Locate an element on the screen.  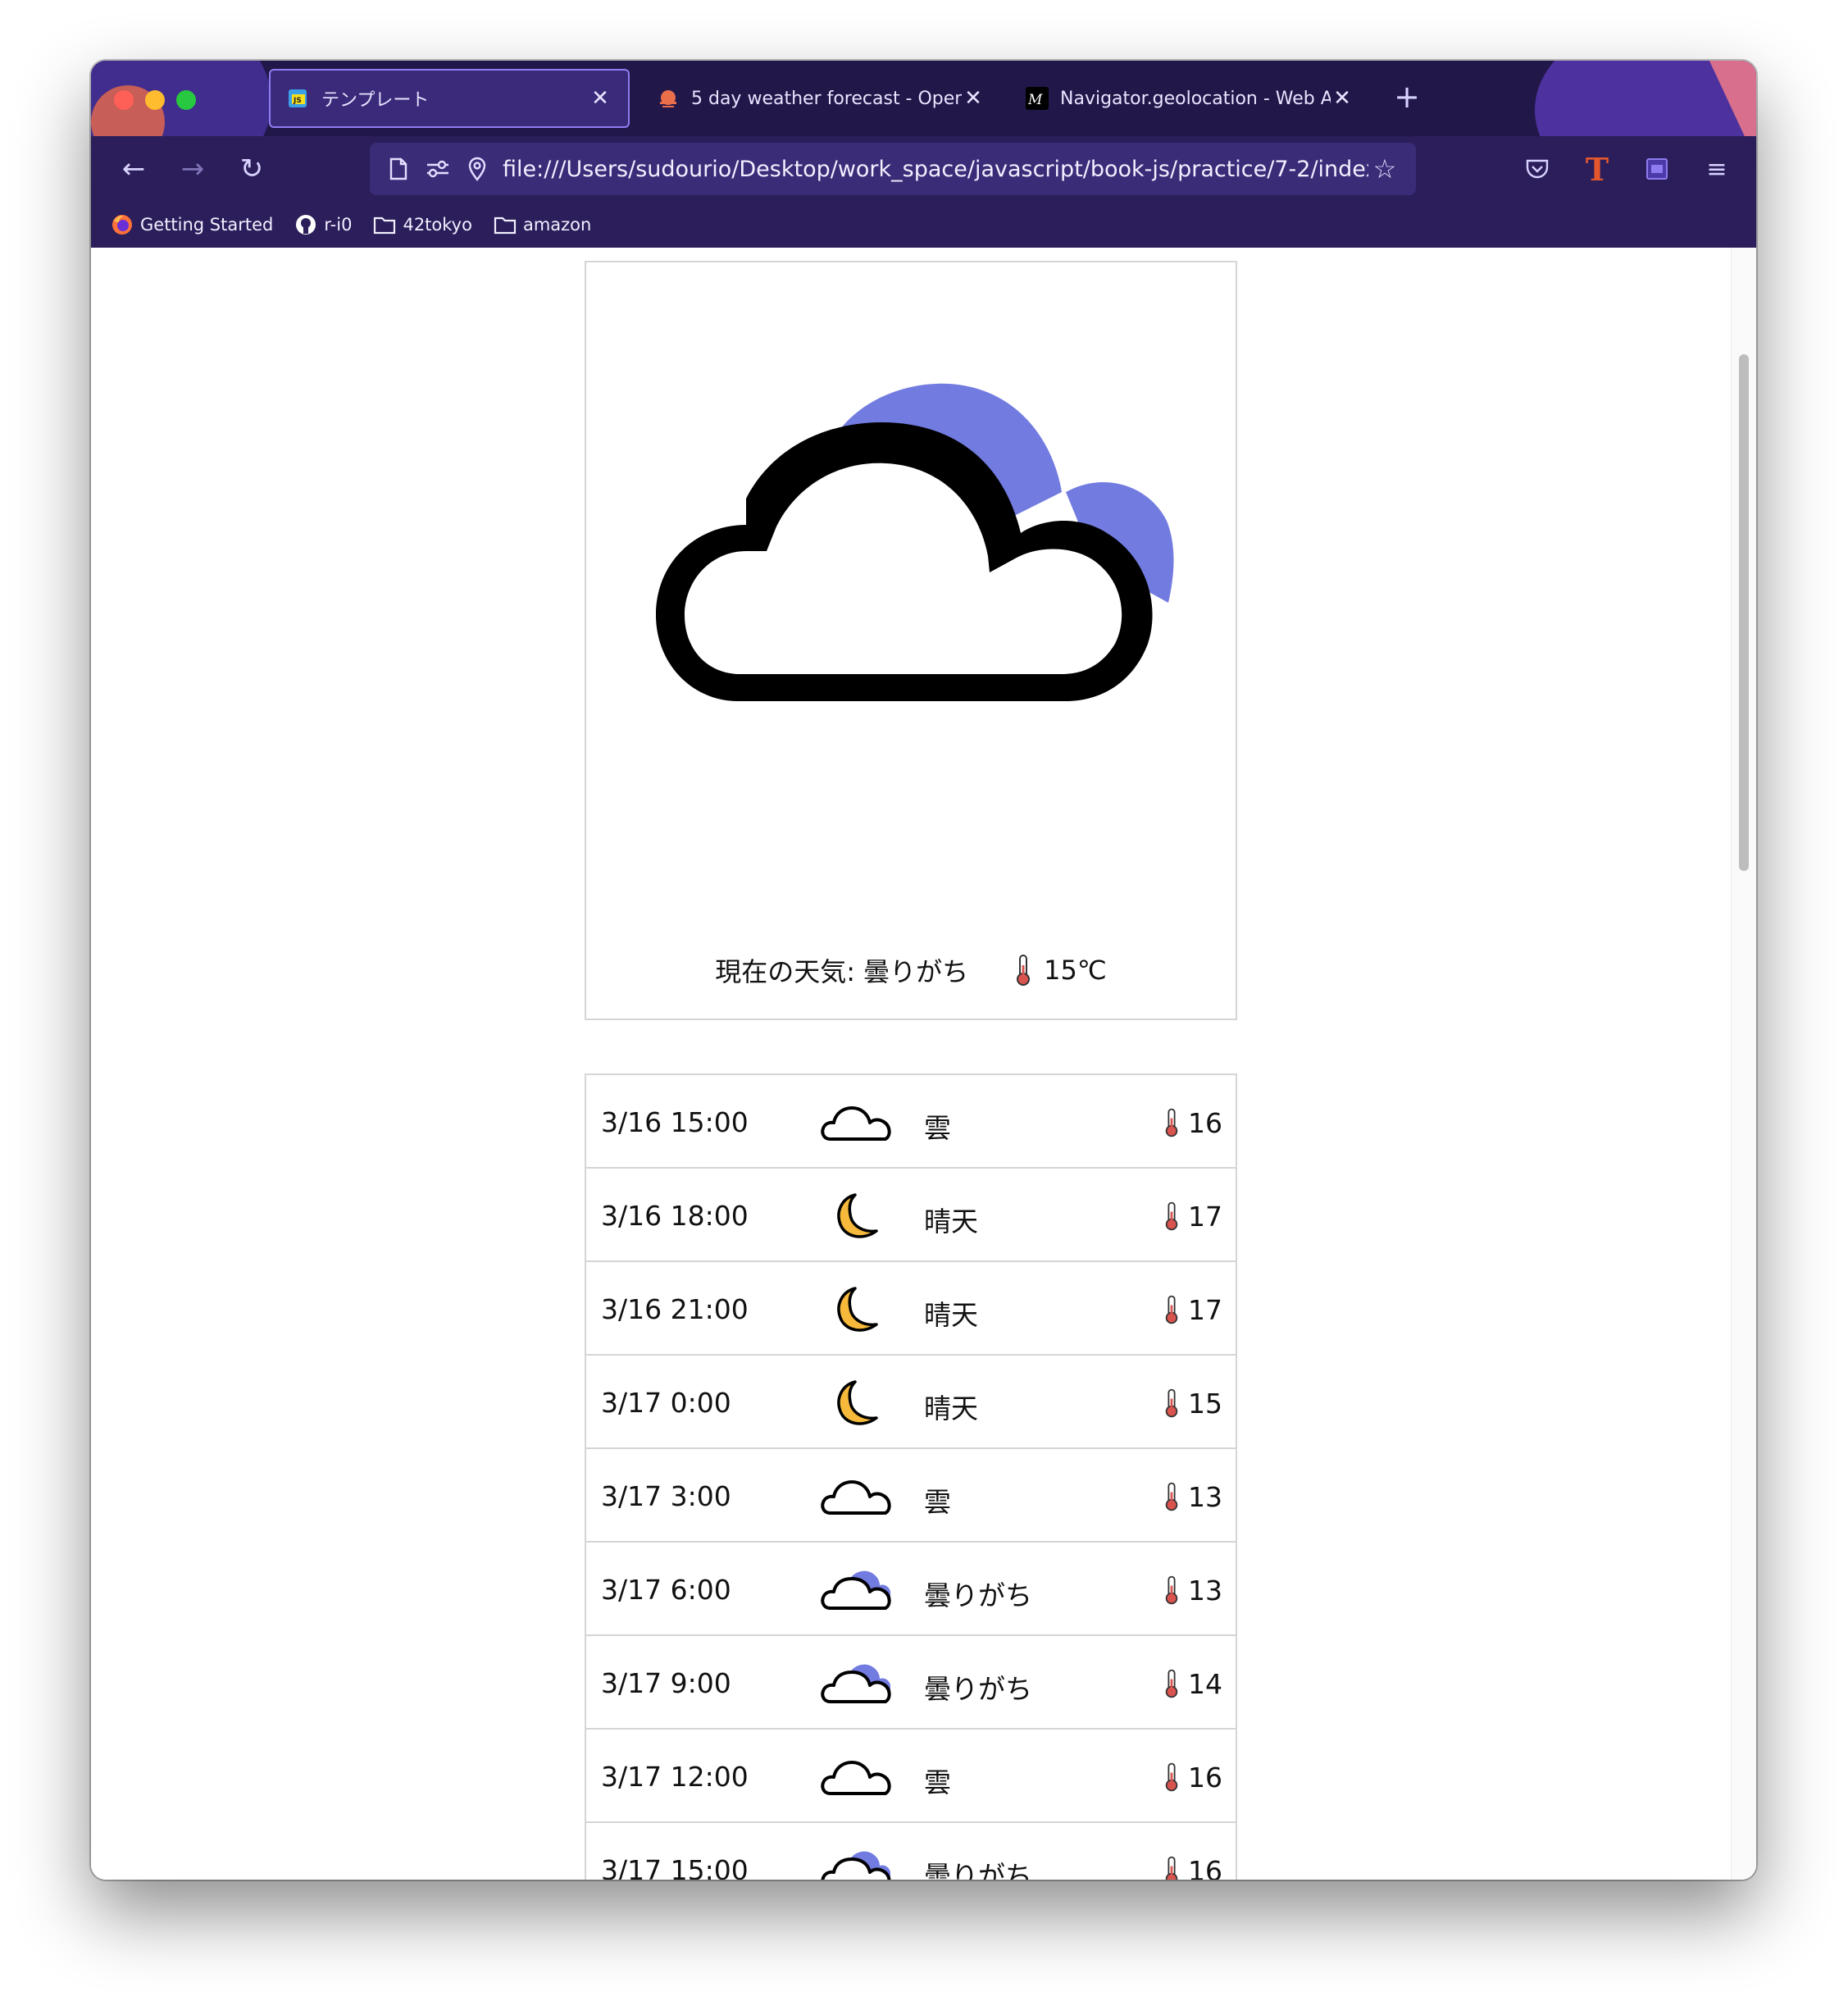
svg-text: JS is located at coordinates (297, 101).